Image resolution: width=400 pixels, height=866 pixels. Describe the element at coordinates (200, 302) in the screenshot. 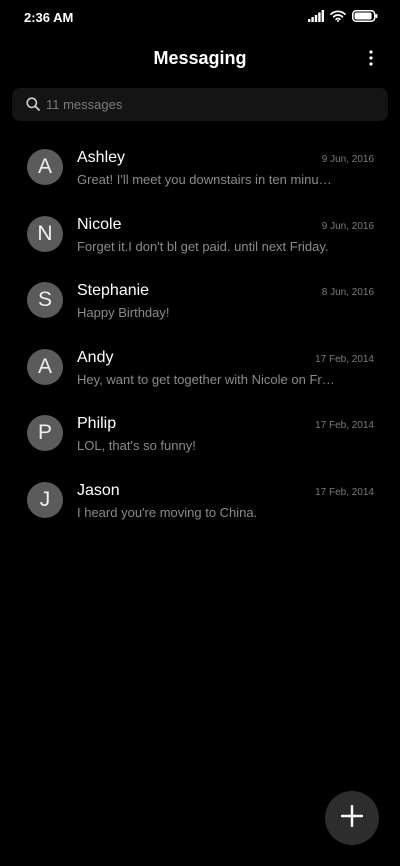

I see `conversation-item: S Stephanie 8 Jun, 2016 Happy Birthday!` at that location.